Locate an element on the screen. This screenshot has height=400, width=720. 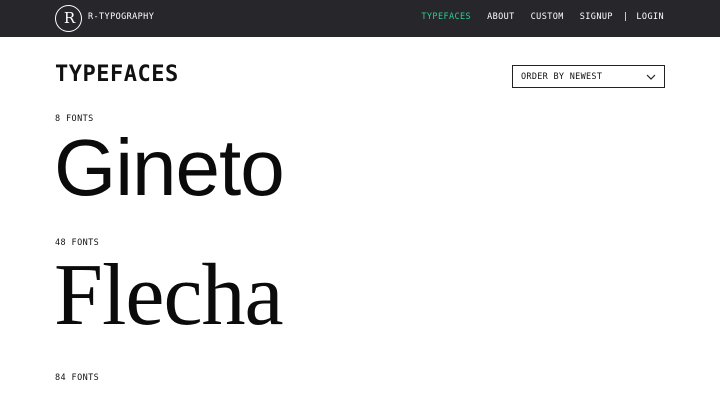
nav-custom: CUSTOM is located at coordinates (547, 17).